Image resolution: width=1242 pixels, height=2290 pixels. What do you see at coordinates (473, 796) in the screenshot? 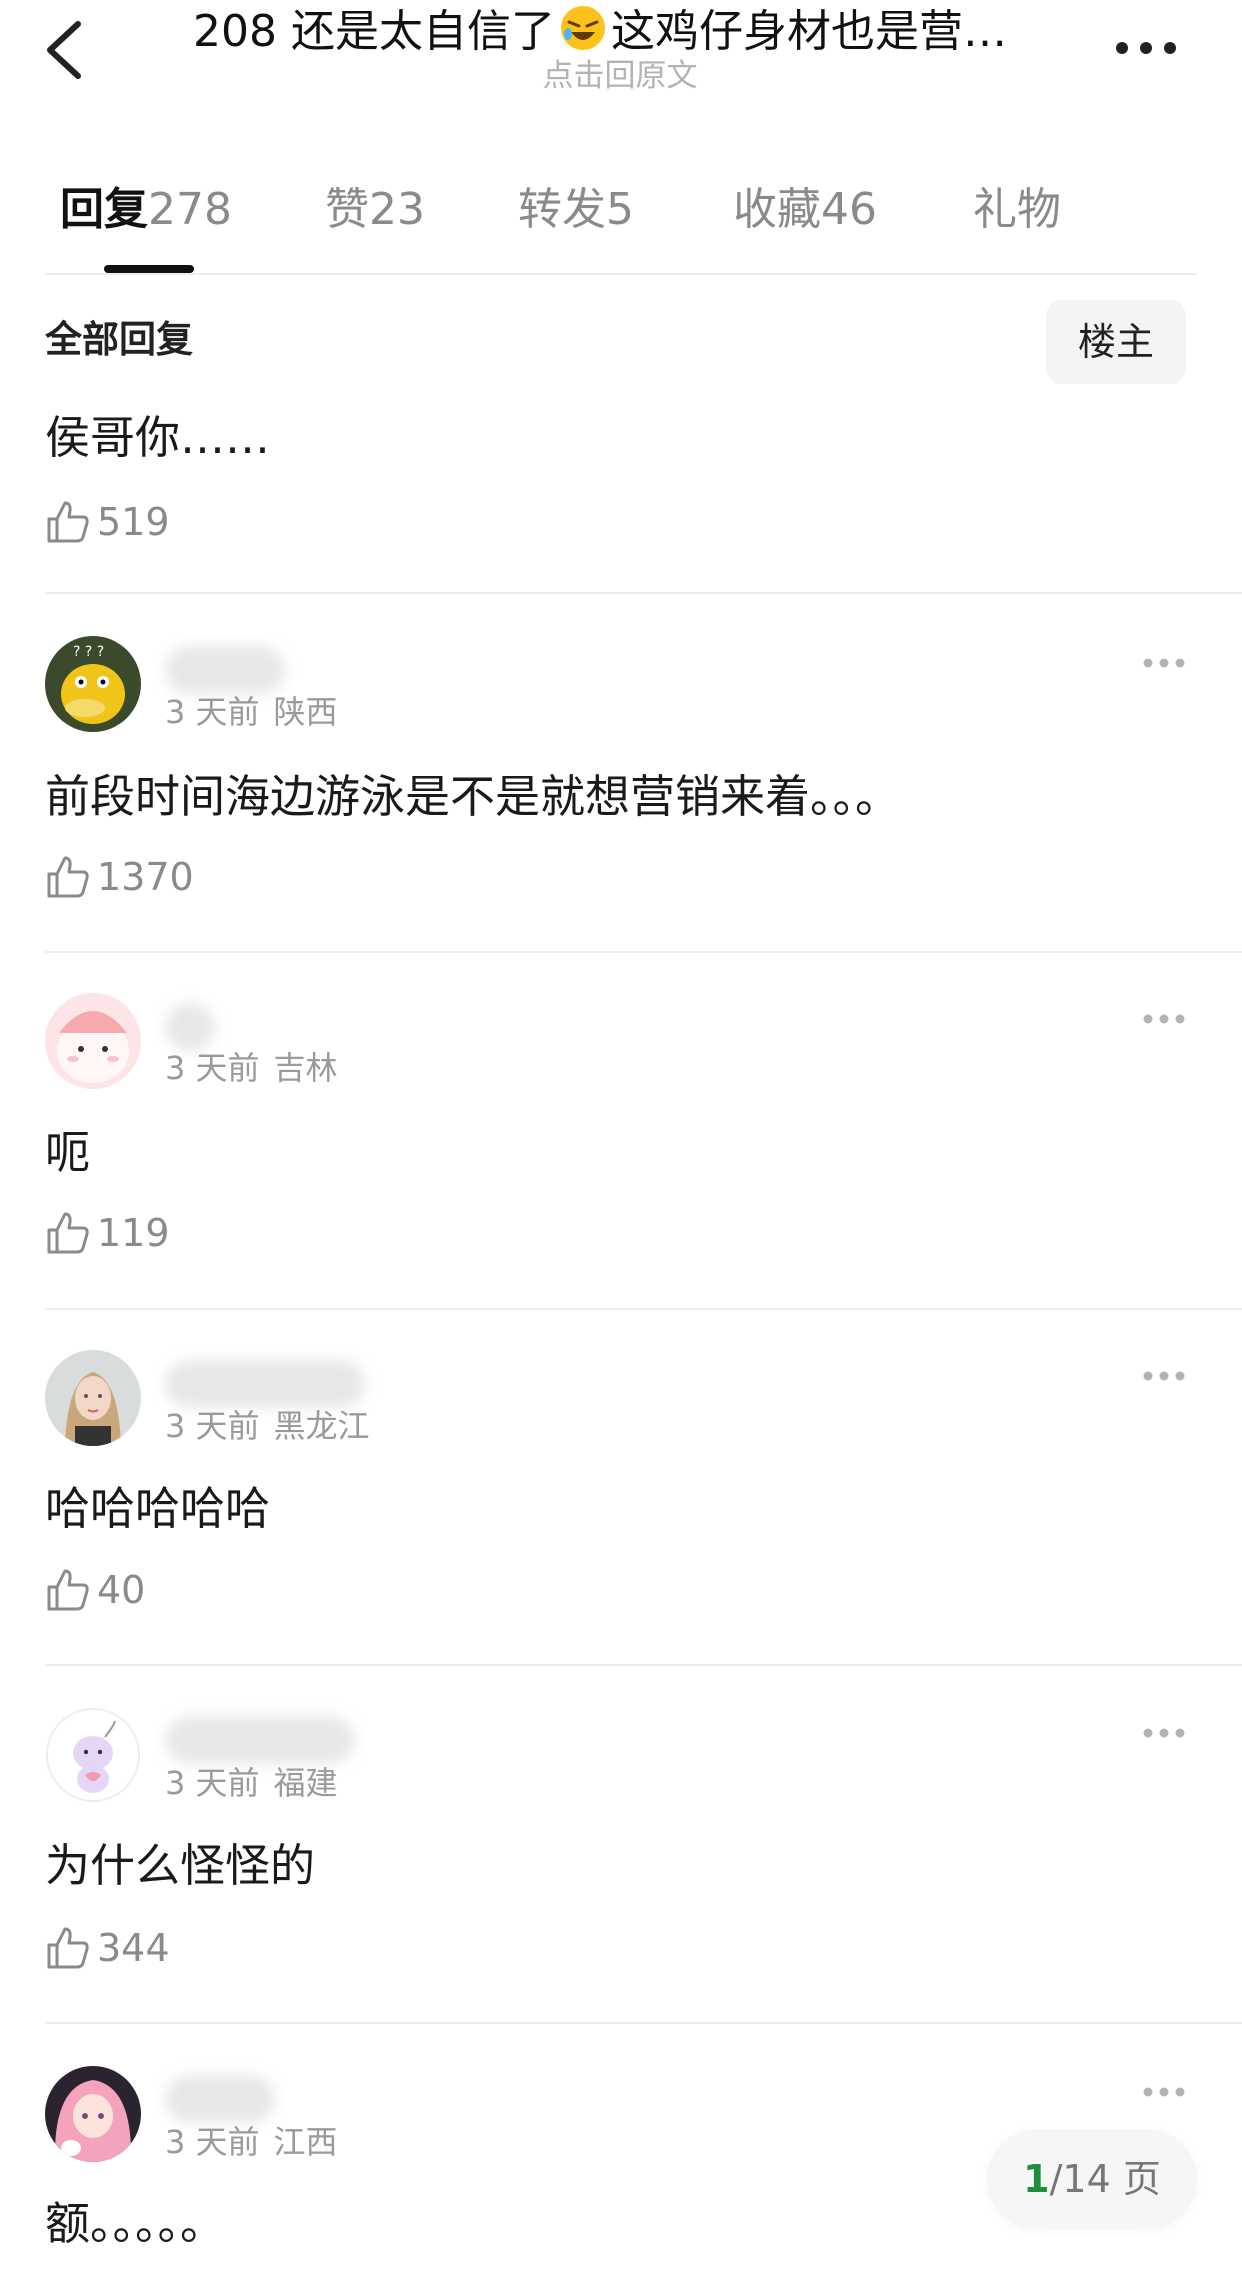
I see `comment-text: 前段时间海边游泳是不是就想营销来着。。。` at bounding box center [473, 796].